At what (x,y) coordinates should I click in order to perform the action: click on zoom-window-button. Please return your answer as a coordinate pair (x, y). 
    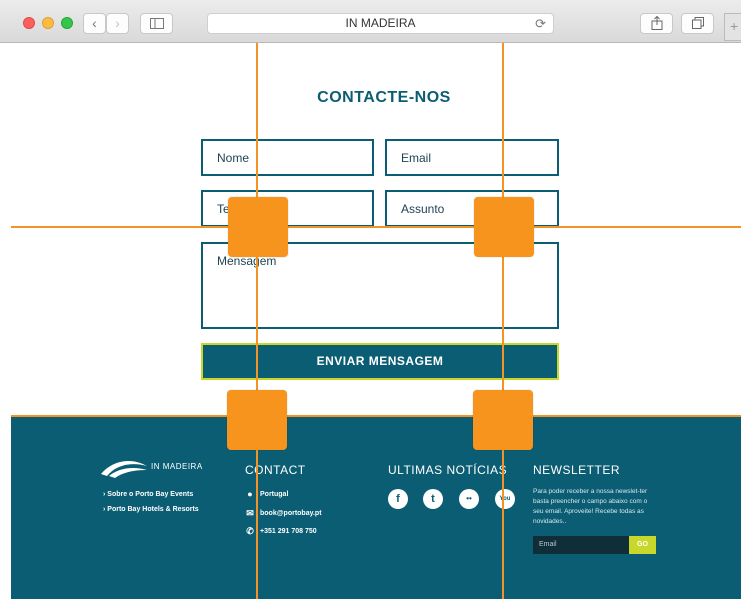
    Looking at the image, I should click on (67, 23).